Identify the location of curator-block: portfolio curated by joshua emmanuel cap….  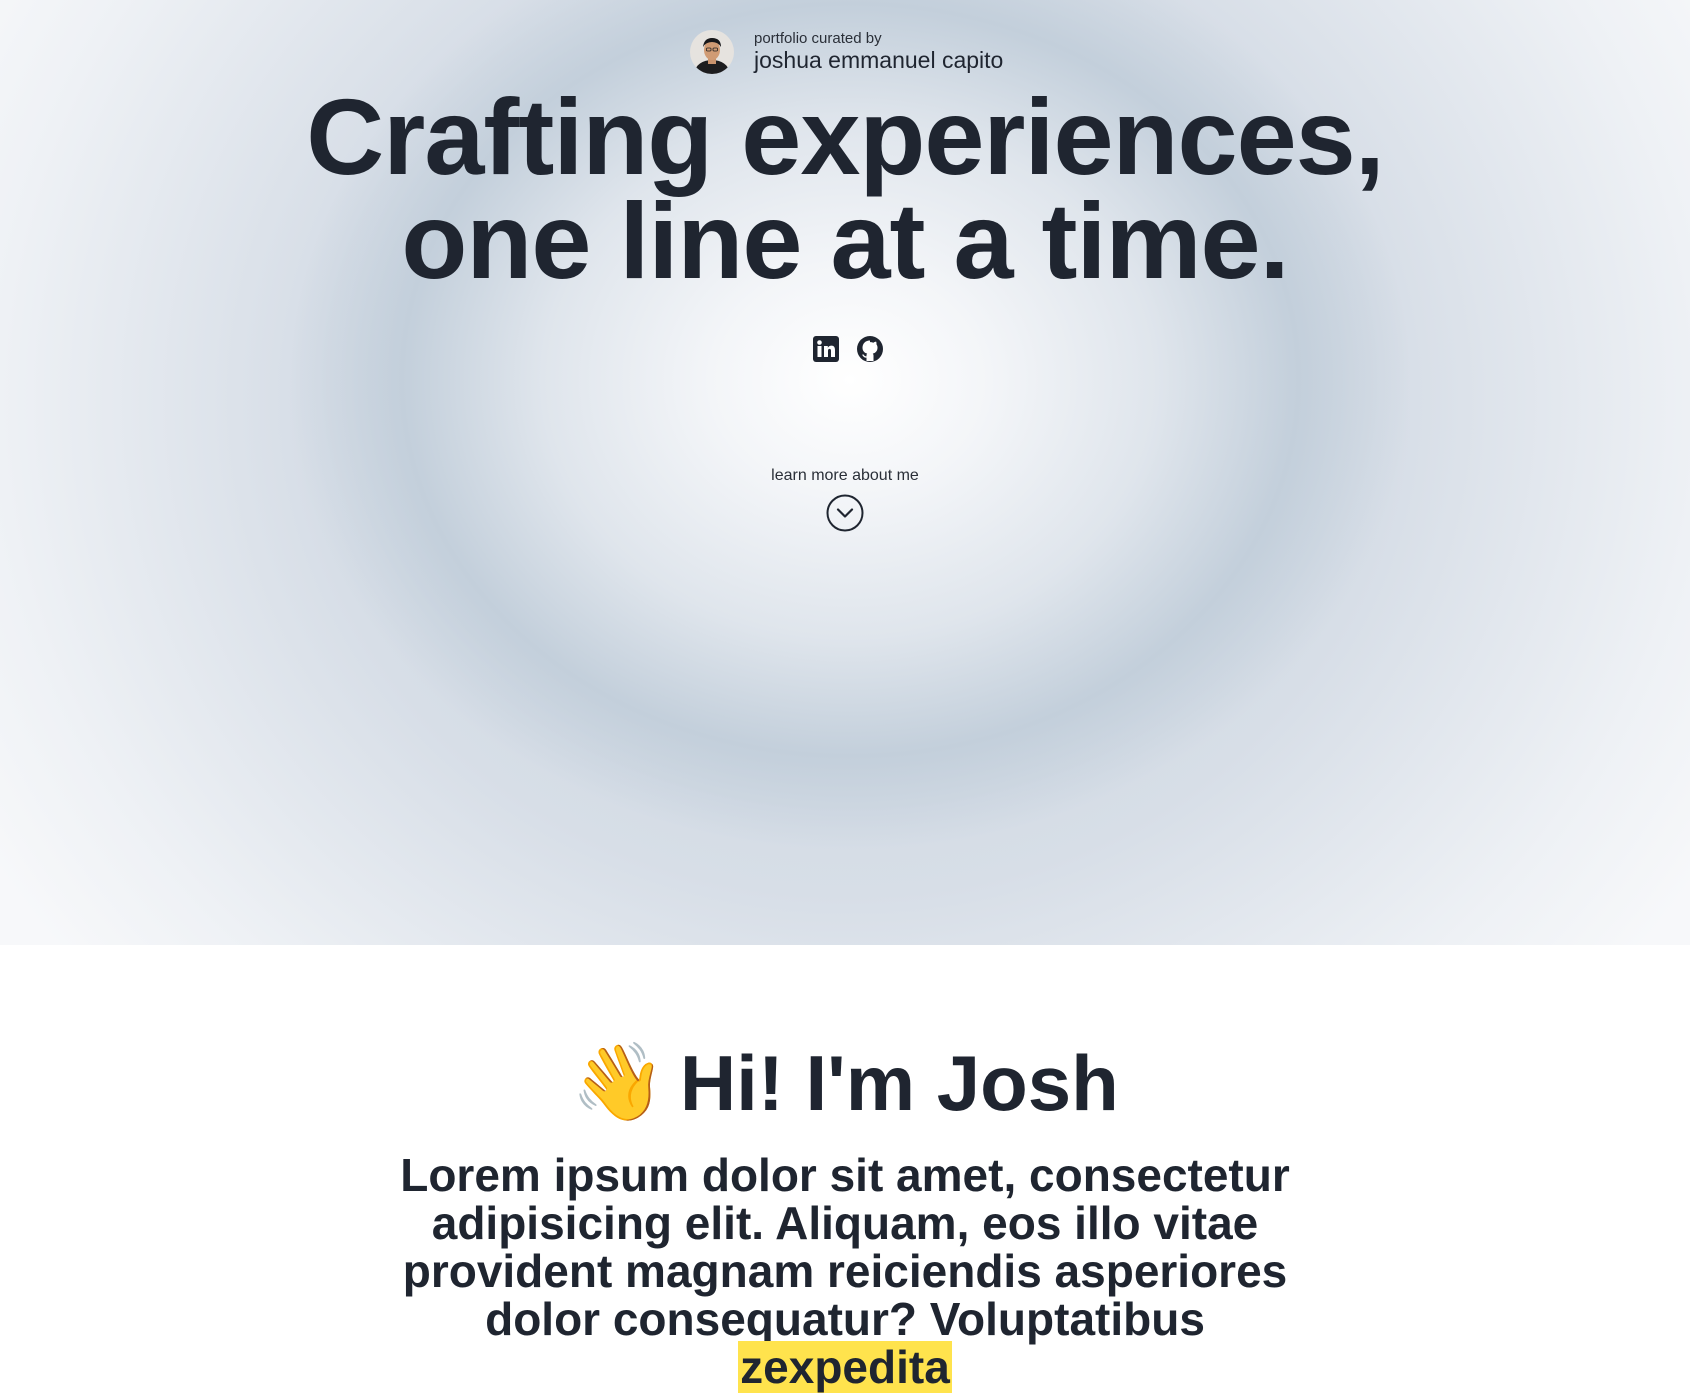
(846, 52).